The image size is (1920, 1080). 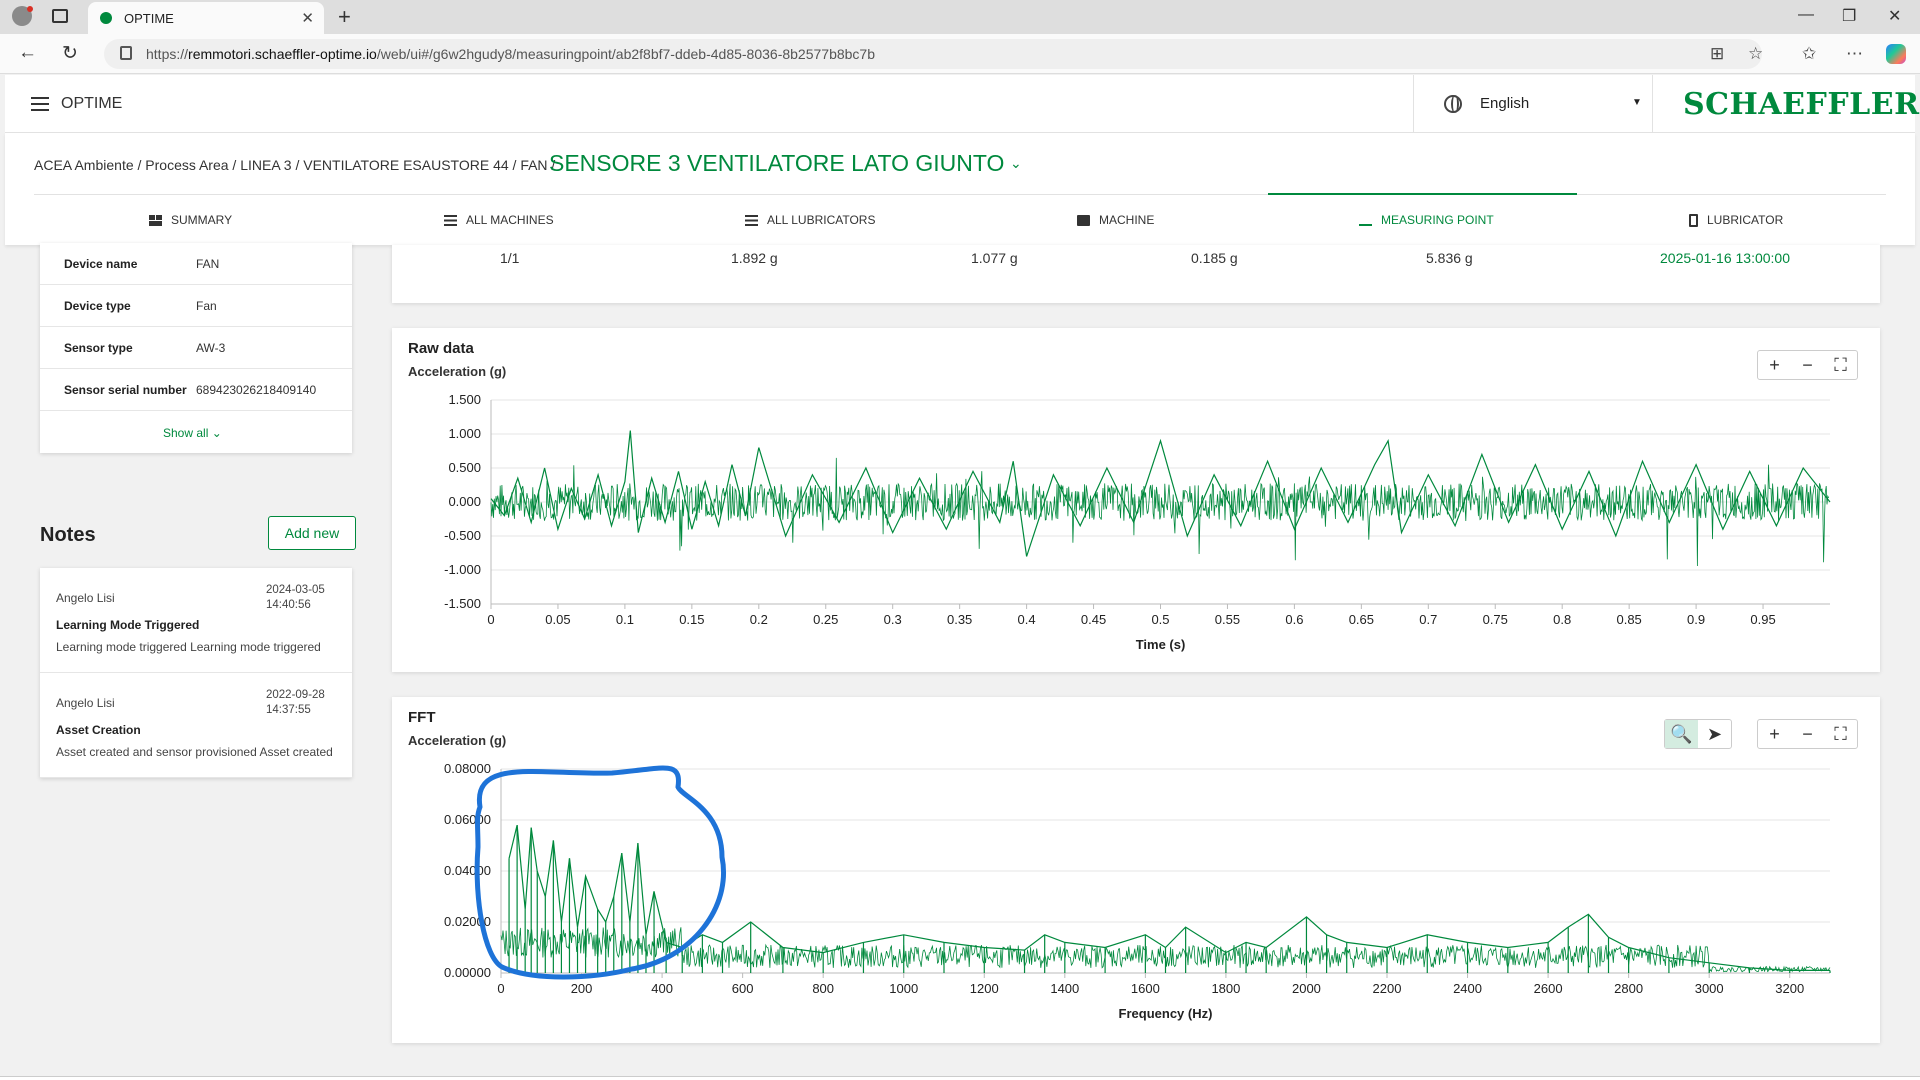 I want to click on tab-label: ALL MACHINES, so click(x=510, y=220).